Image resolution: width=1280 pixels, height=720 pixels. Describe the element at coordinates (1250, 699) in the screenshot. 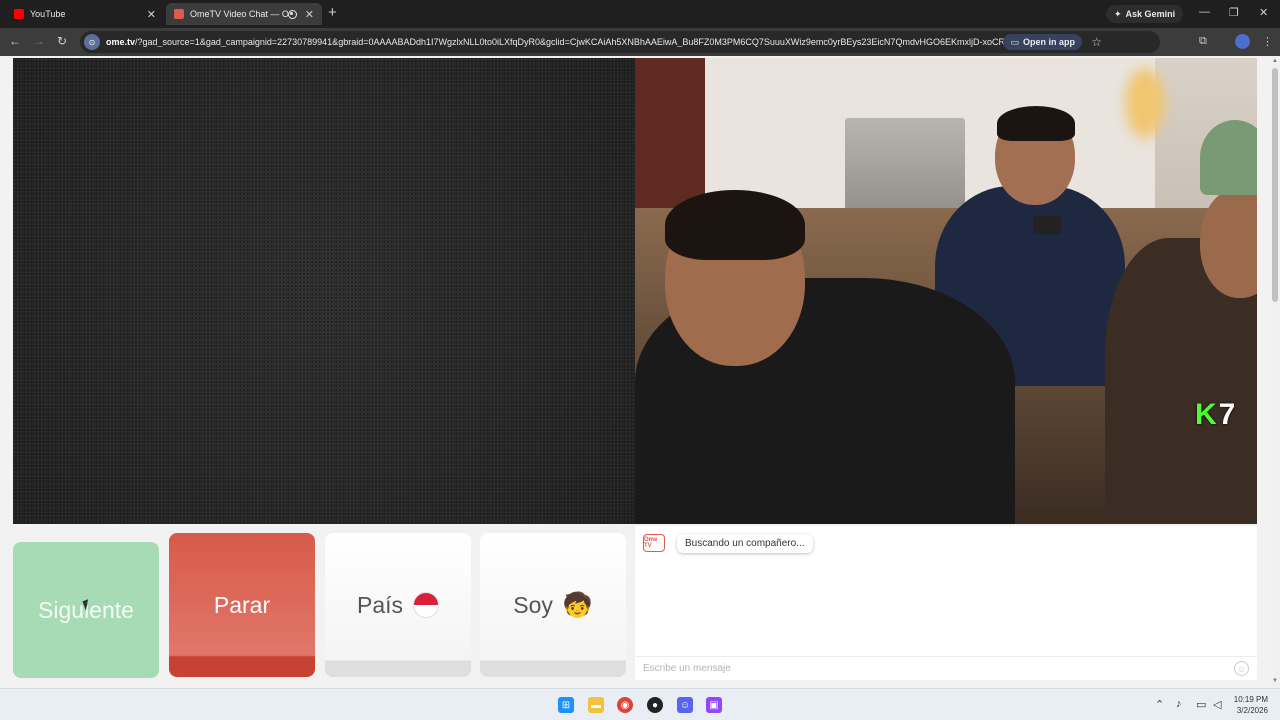

I see `clock-time: 10:19 PM` at that location.